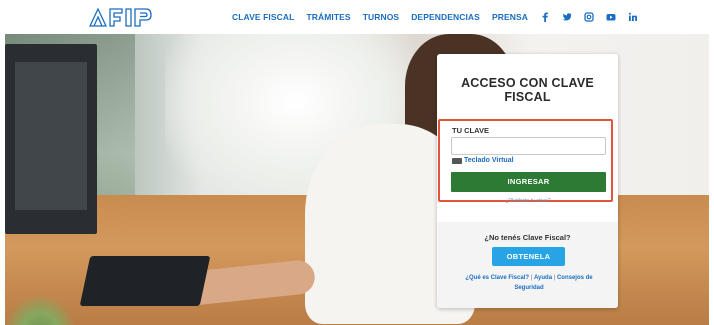  Describe the element at coordinates (527, 97) in the screenshot. I see `login-title-line2: FISCAL` at that location.